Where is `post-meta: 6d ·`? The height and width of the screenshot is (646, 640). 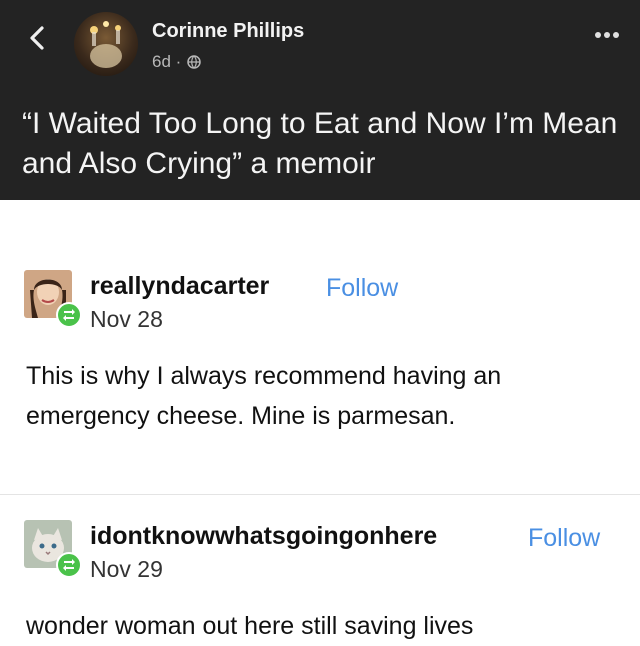
post-meta: 6d · is located at coordinates (177, 62).